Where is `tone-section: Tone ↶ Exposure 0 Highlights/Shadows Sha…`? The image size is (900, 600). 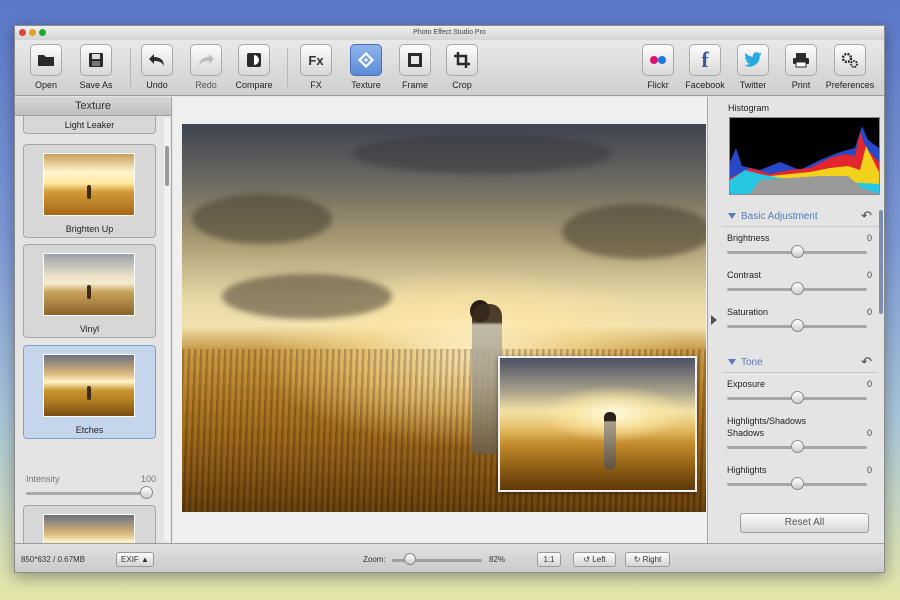 tone-section: Tone ↶ Exposure 0 Highlights/Shadows Sha… is located at coordinates (800, 424).